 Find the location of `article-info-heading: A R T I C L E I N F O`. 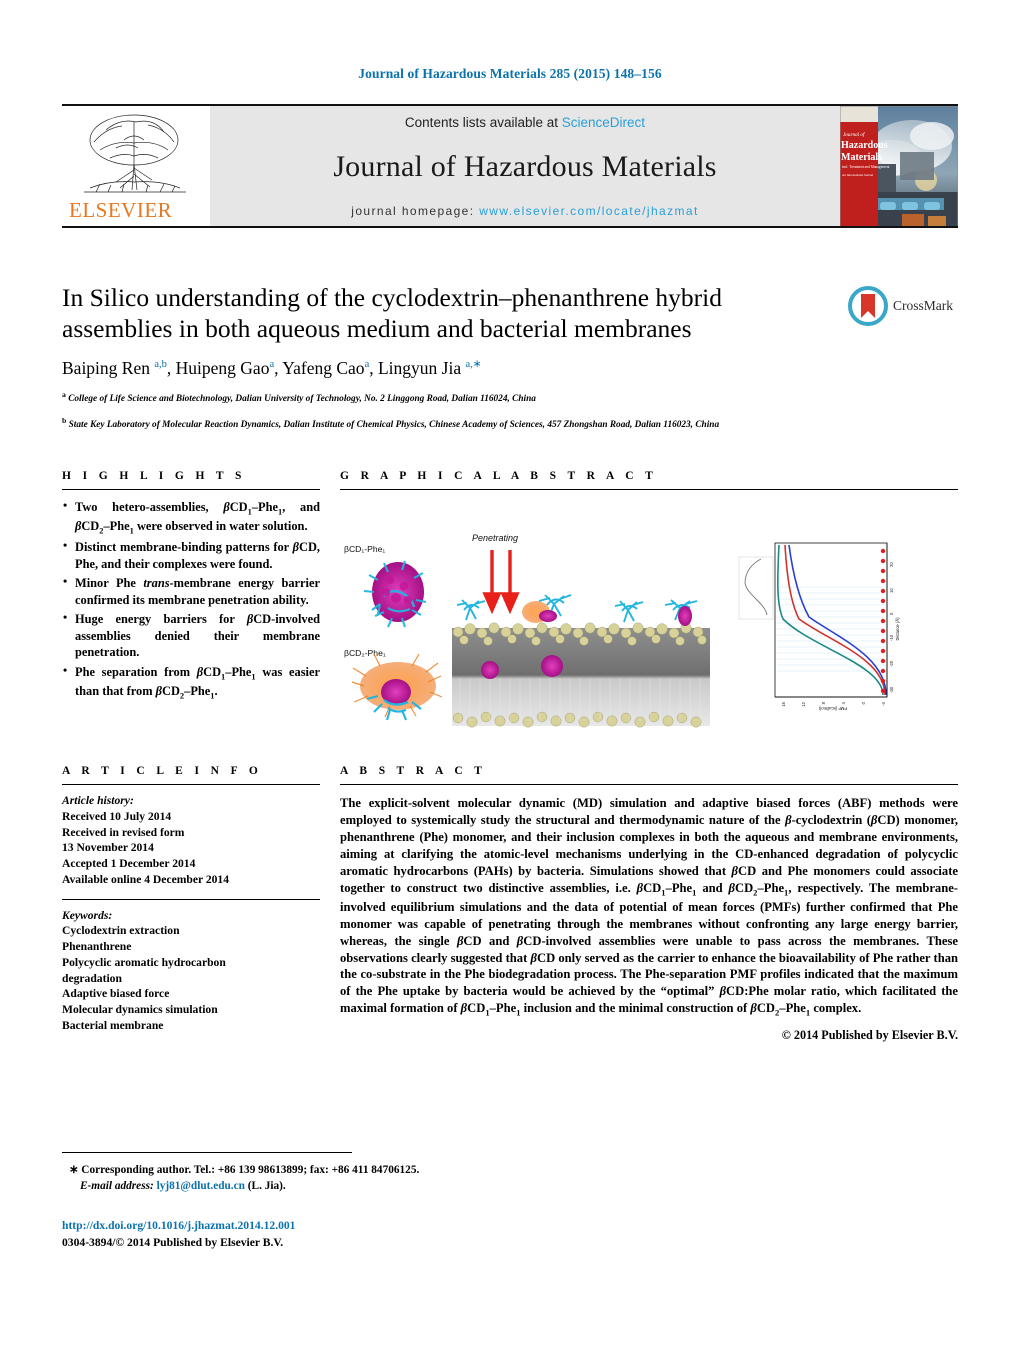

article-info-heading: A R T I C L E I N F O is located at coordinates (162, 771).